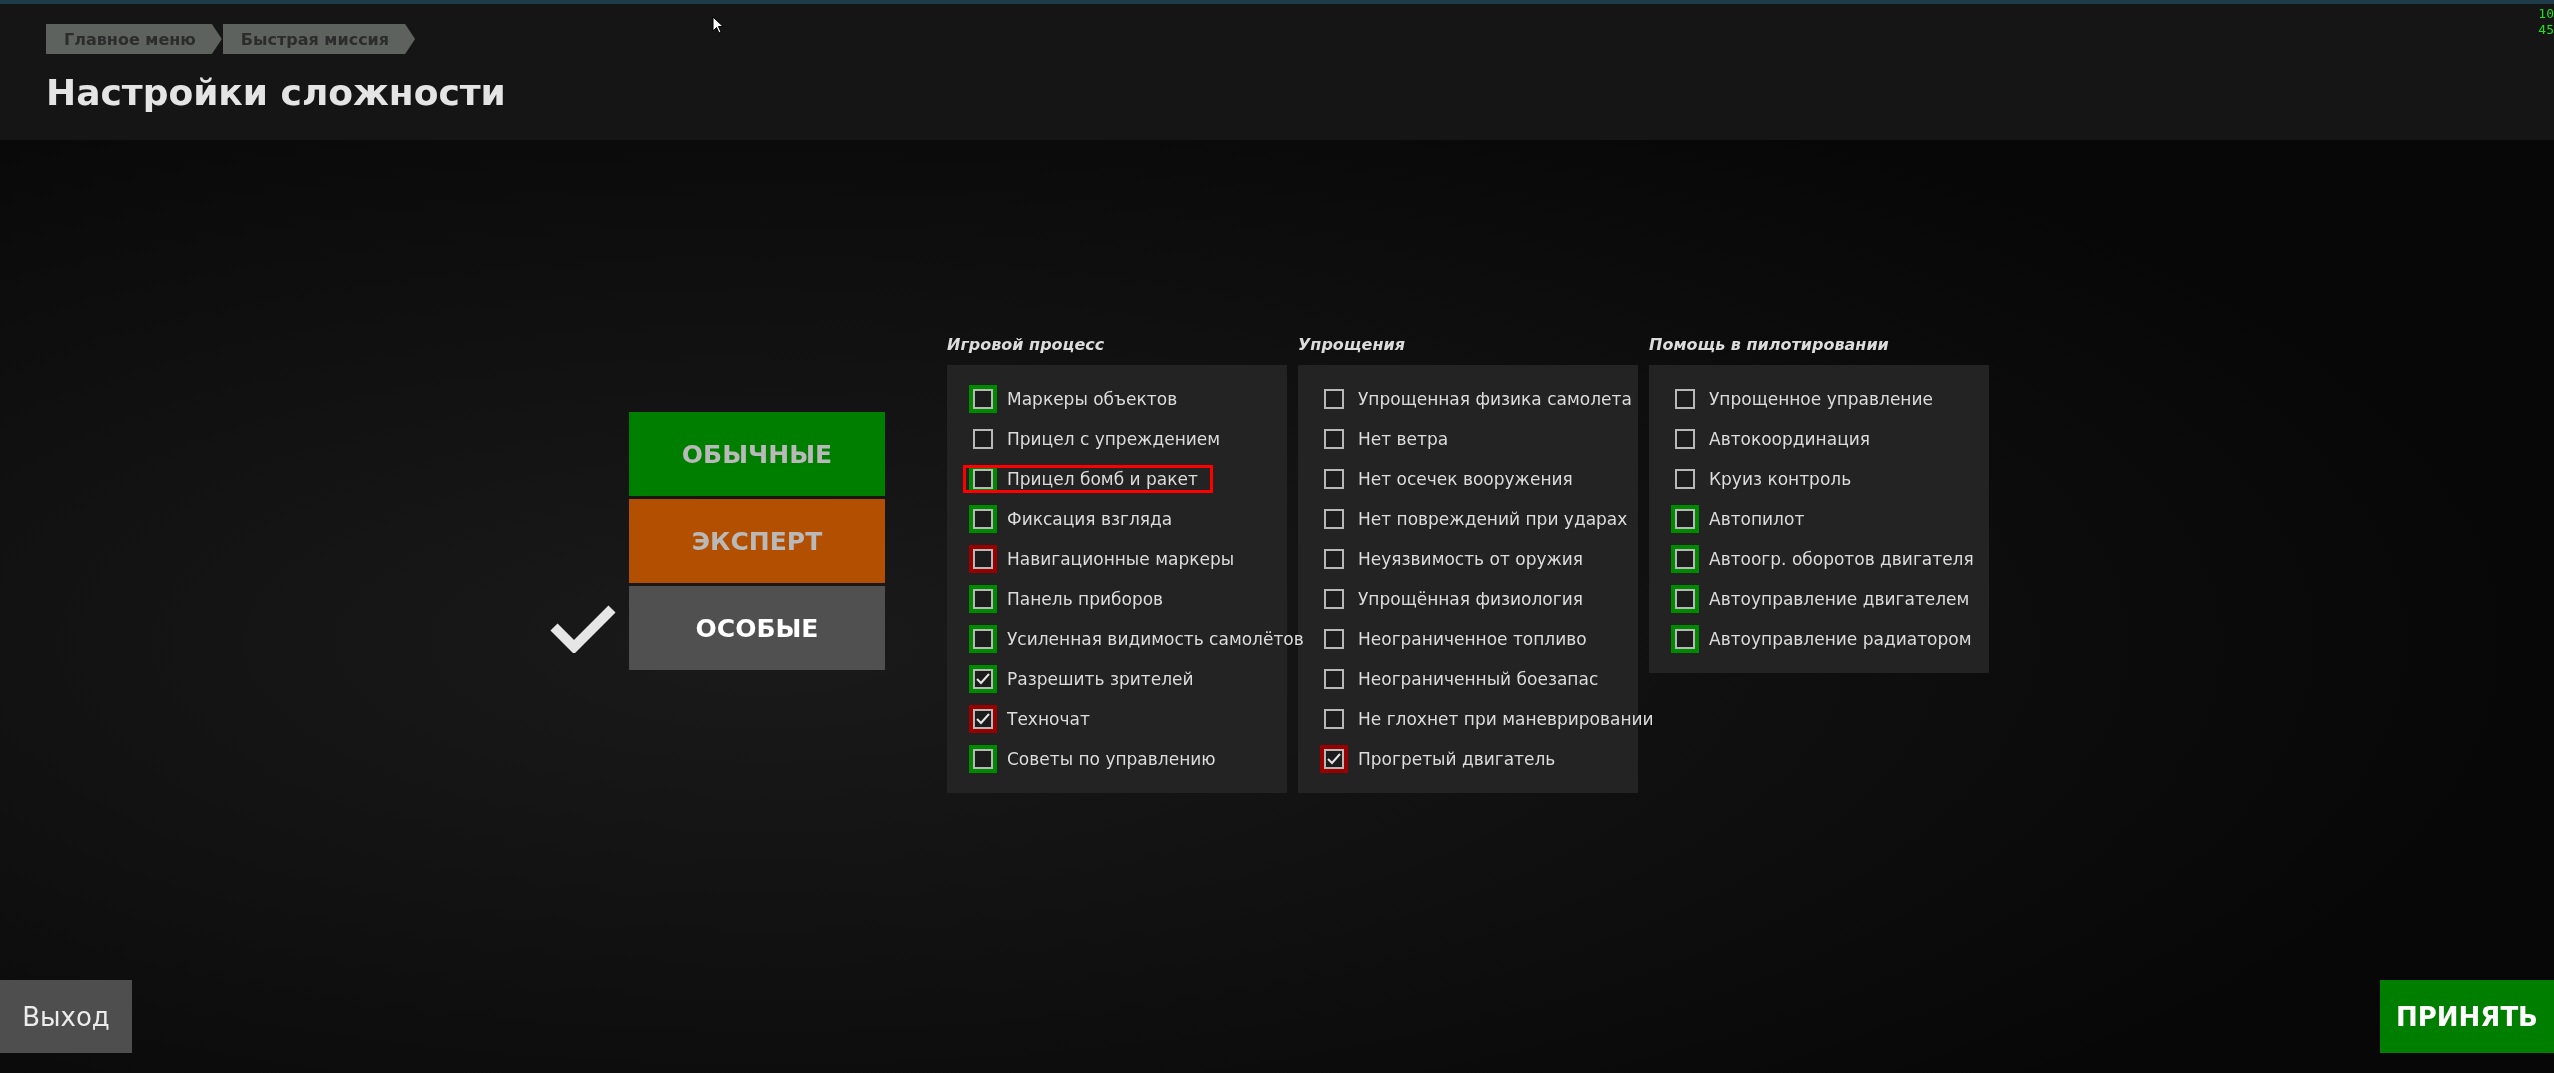 Image resolution: width=2554 pixels, height=1073 pixels. What do you see at coordinates (1780, 479) in the screenshot?
I see `option-label: Круиз контроль` at bounding box center [1780, 479].